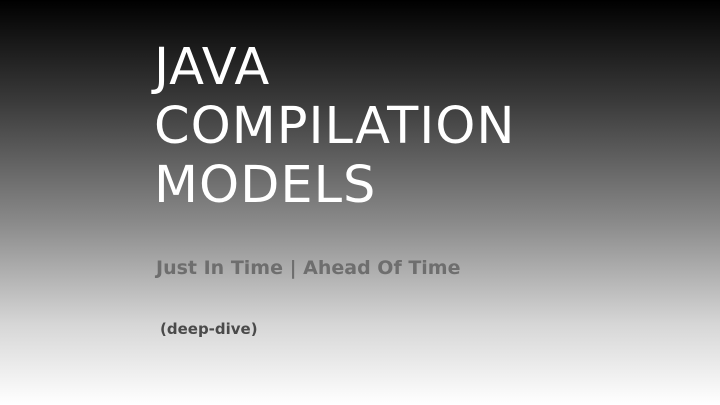  What do you see at coordinates (212, 67) in the screenshot?
I see `title-line-1: JAVA` at bounding box center [212, 67].